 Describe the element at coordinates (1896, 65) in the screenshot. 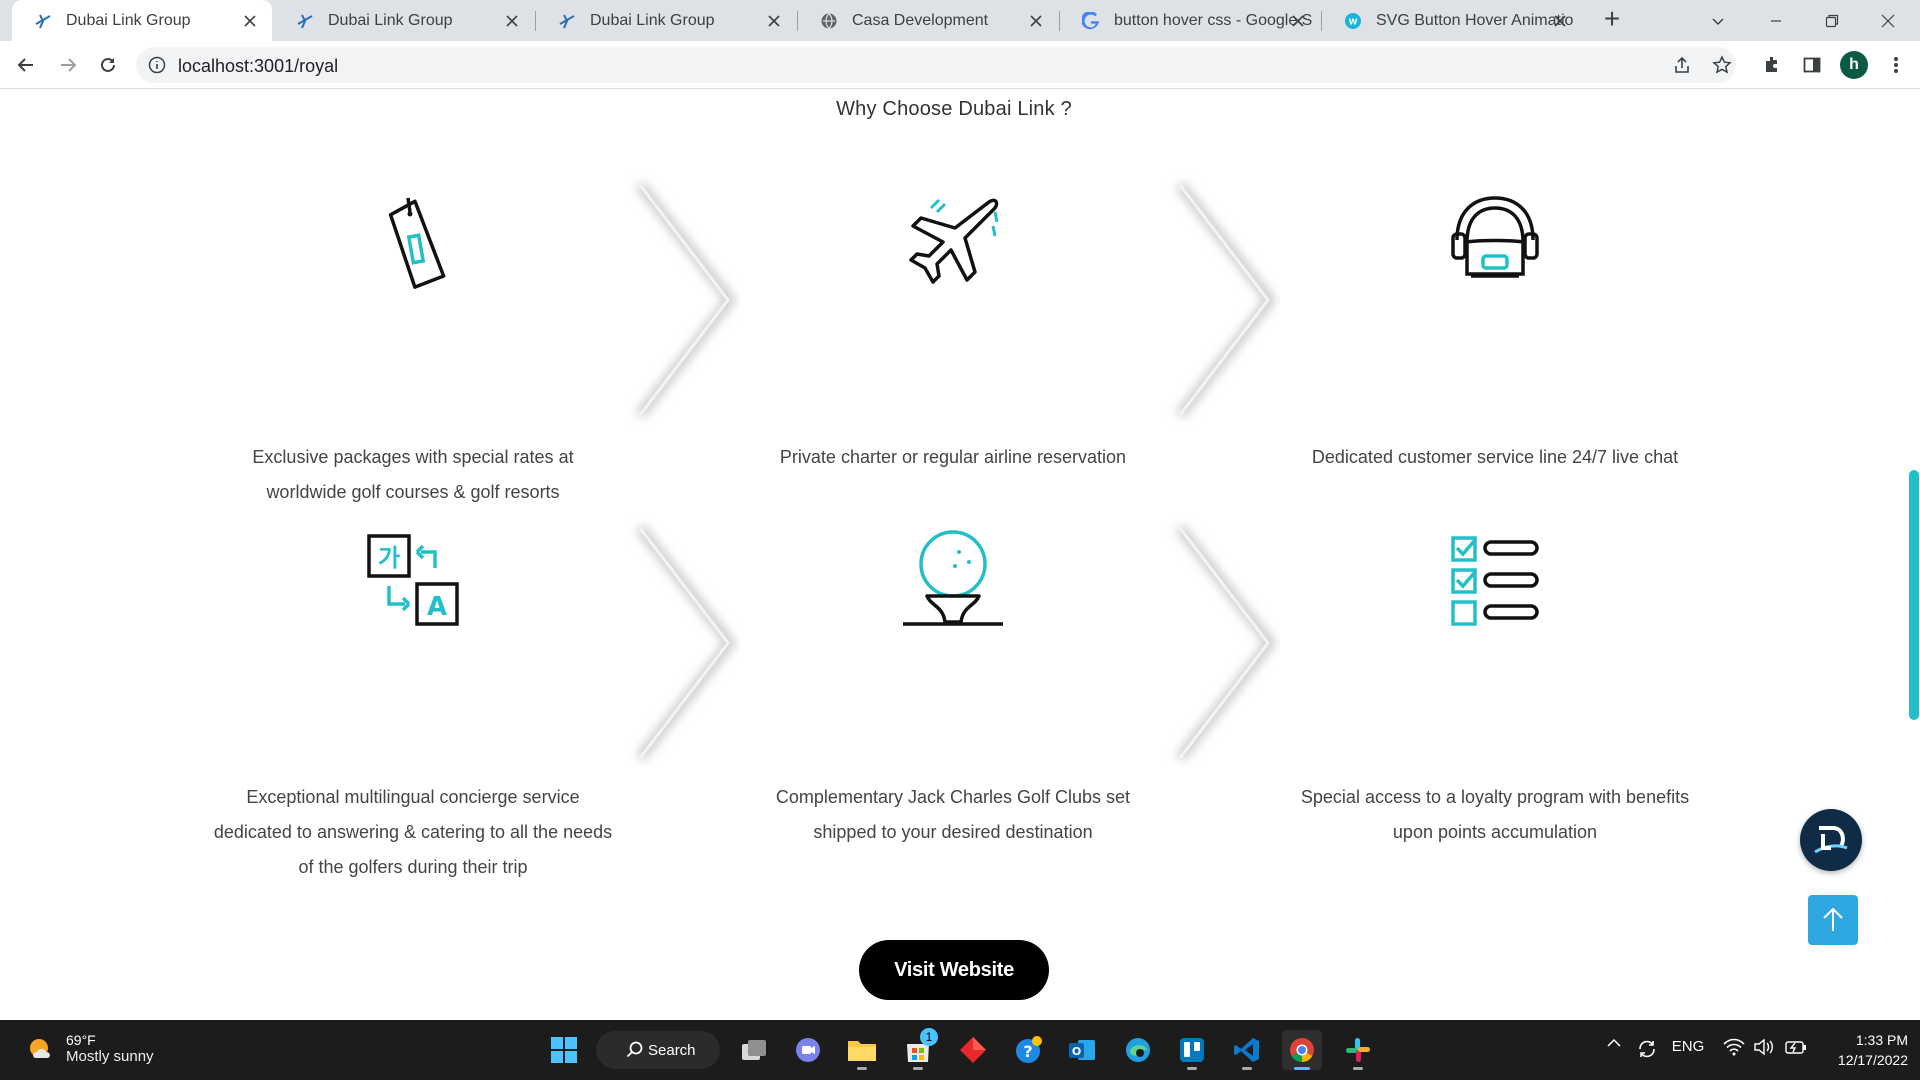

I see `chrome-menu-kebab-icon` at that location.